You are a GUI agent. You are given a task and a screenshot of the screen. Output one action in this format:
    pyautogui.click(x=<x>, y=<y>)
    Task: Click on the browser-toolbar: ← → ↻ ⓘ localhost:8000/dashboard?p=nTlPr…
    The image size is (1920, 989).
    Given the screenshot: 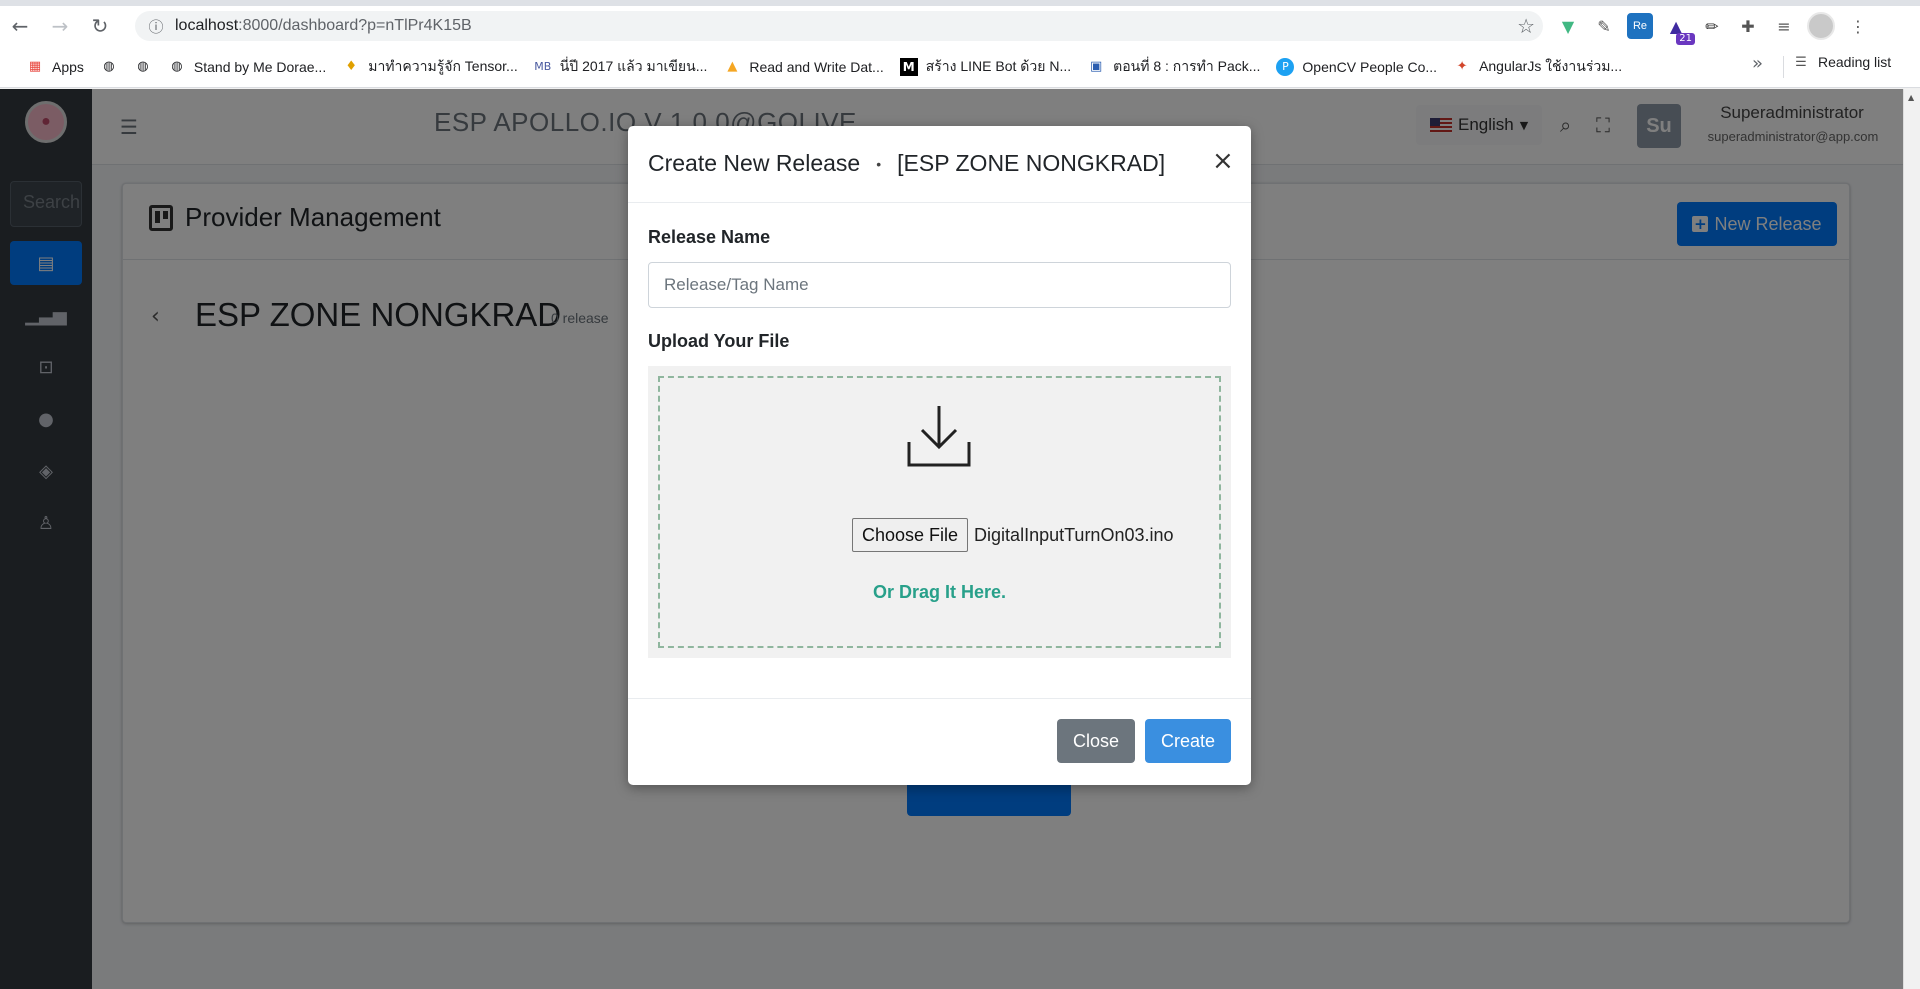 What is the action you would take?
    pyautogui.click(x=960, y=26)
    